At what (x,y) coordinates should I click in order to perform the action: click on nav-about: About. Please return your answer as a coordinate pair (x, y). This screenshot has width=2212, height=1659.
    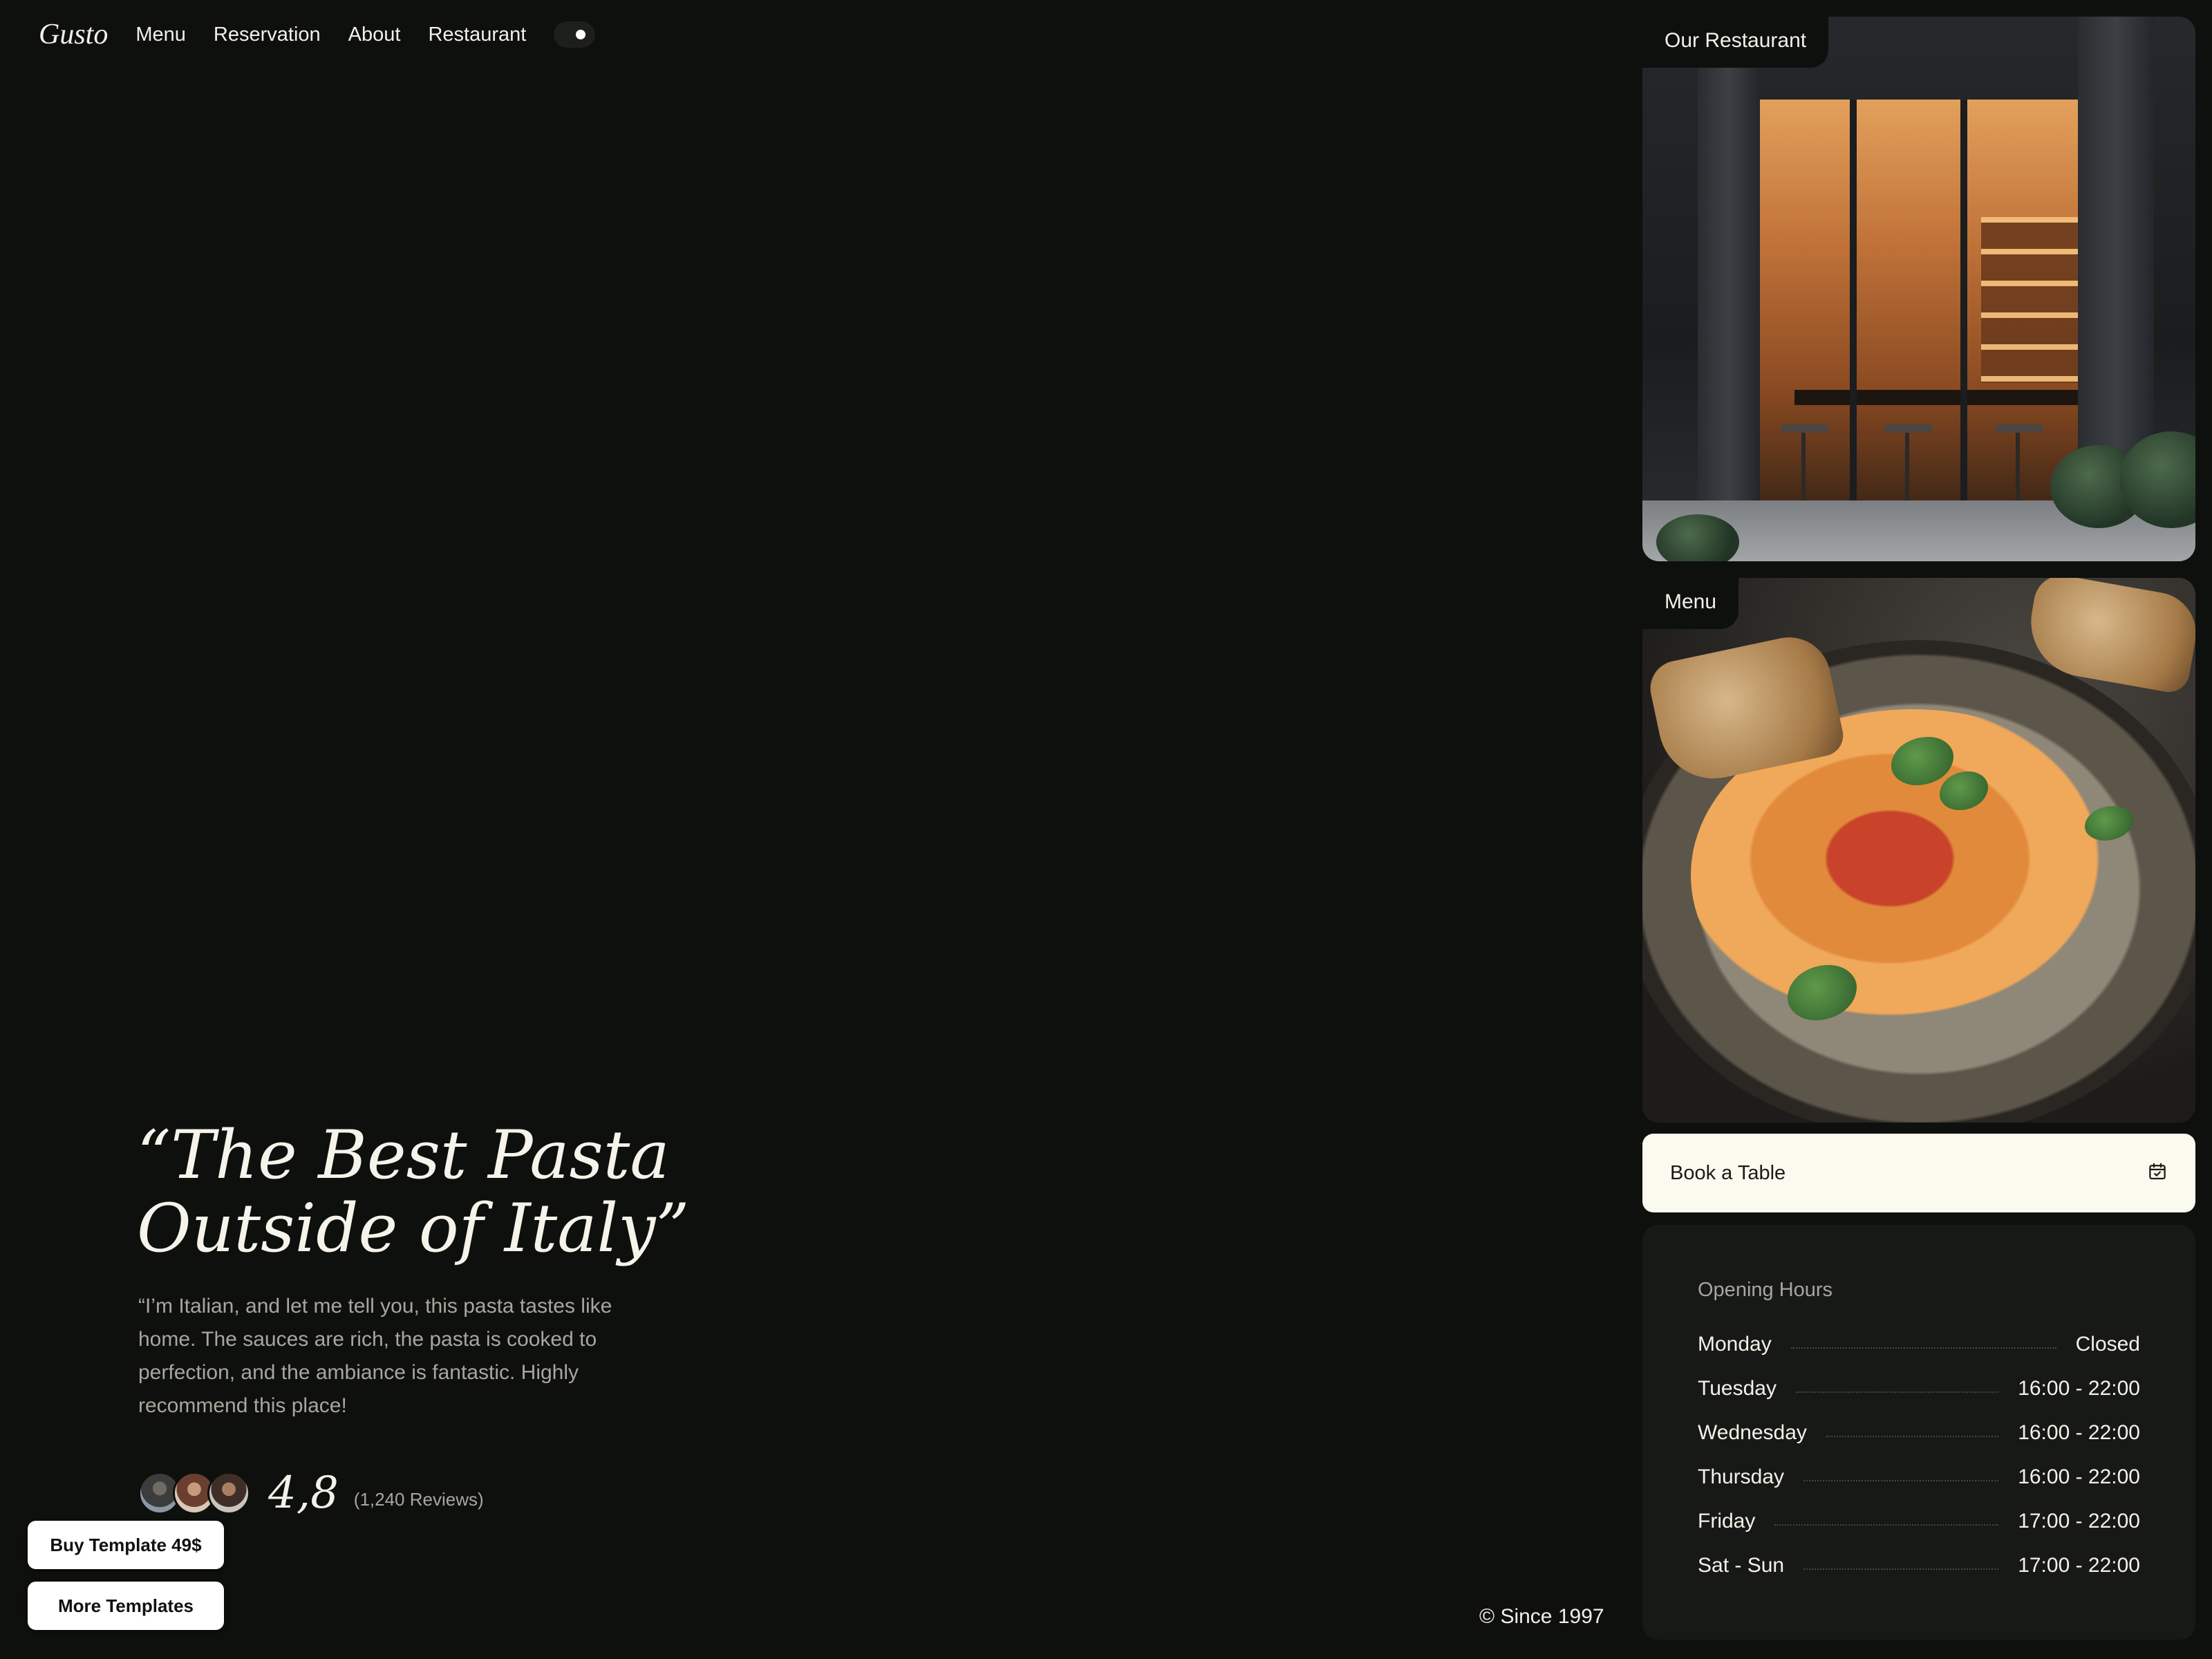
    Looking at the image, I should click on (374, 35).